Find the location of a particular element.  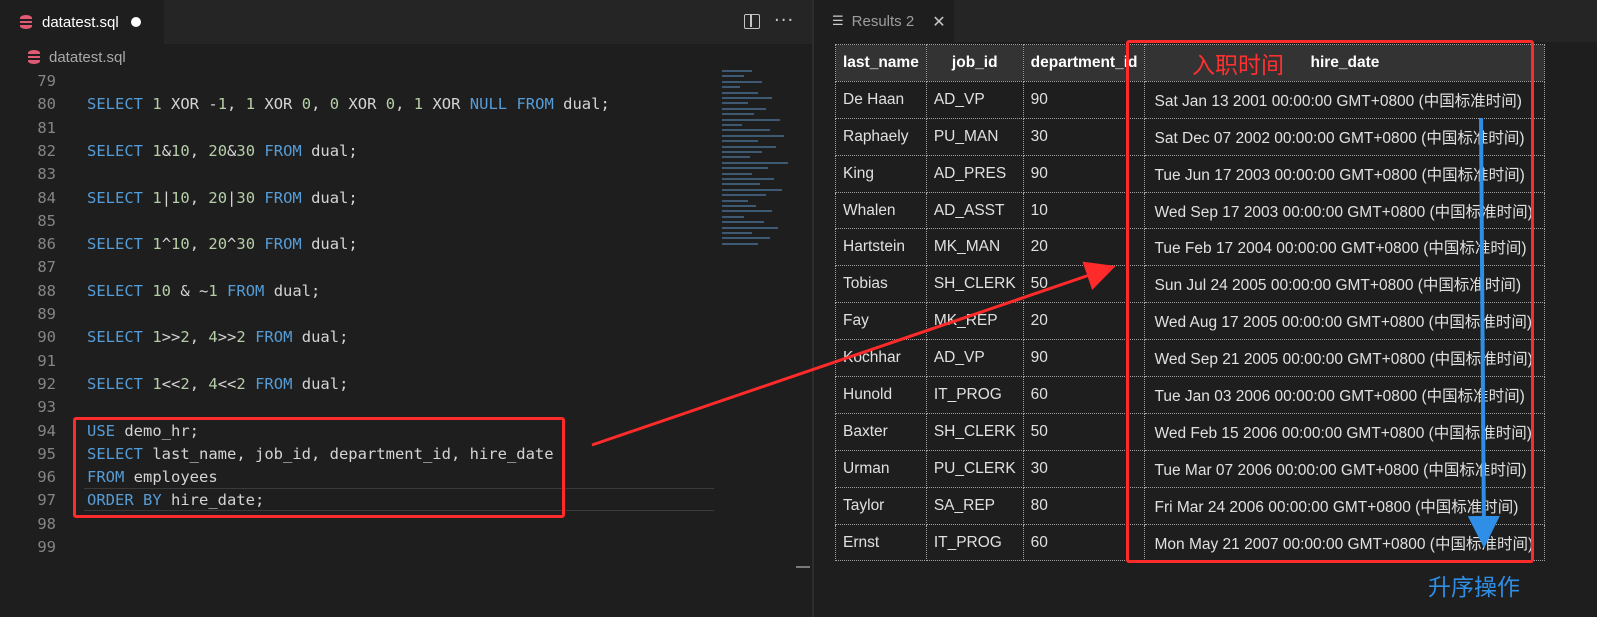

cell-job-id: PU_CLERK is located at coordinates (974, 468).